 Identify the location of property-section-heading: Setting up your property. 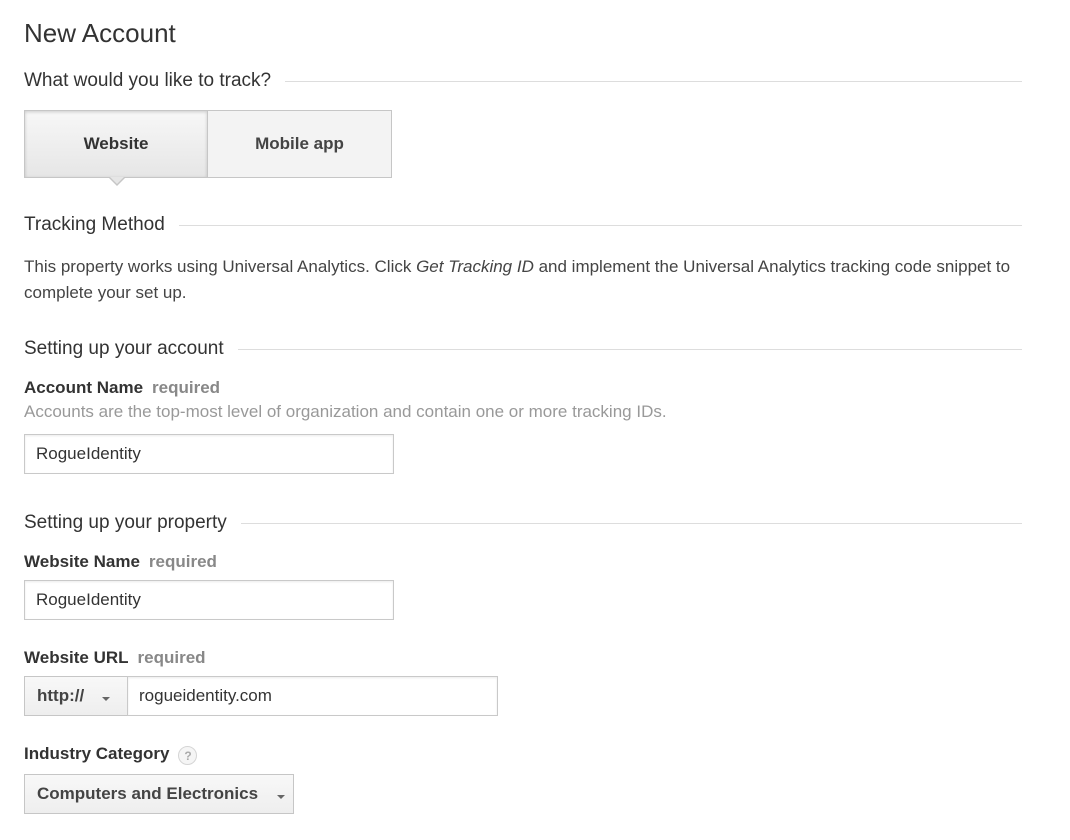
(523, 523).